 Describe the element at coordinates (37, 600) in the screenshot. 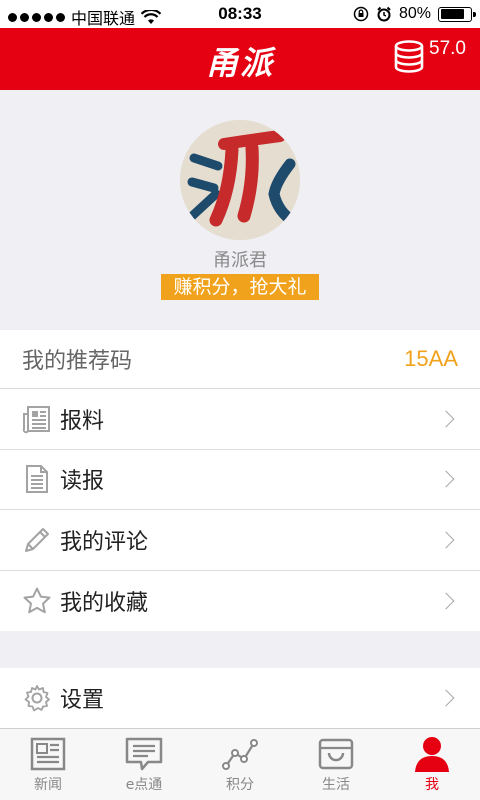

I see `star-icon` at that location.